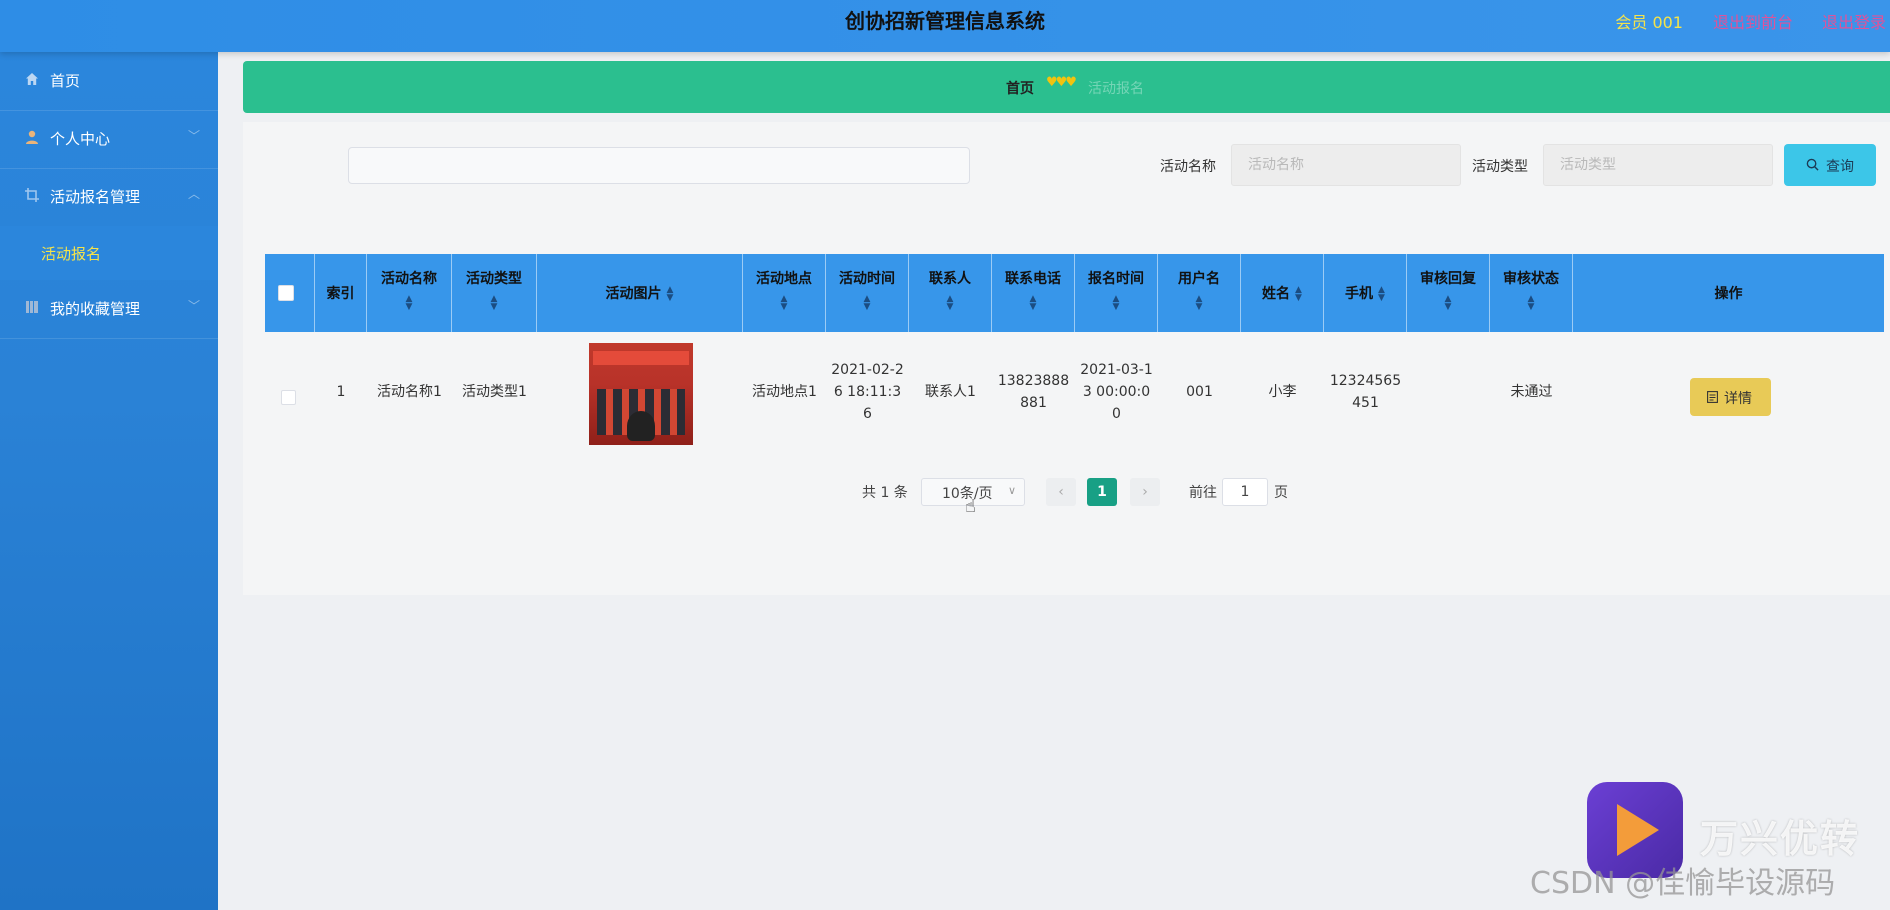  I want to click on activity-name-input: 活动名称, so click(1346, 165).